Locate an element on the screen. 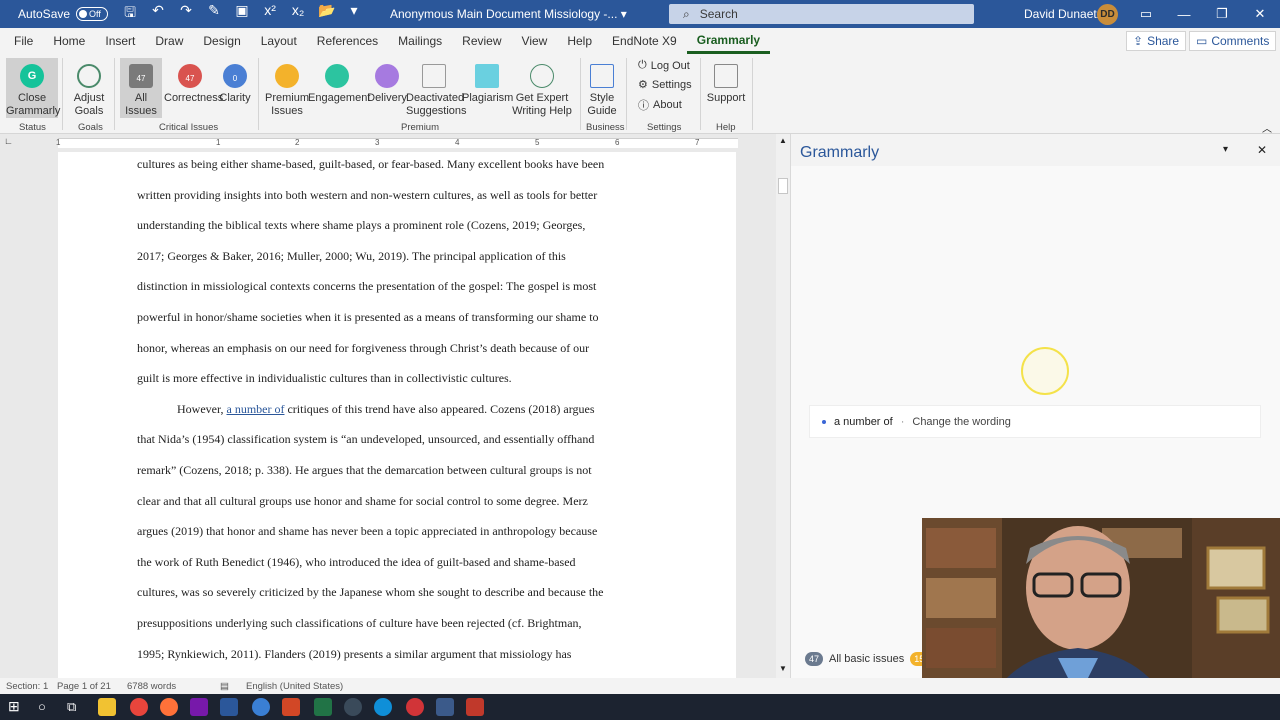 This screenshot has height=720, width=1280. superscript-icon: x² is located at coordinates (270, 14).